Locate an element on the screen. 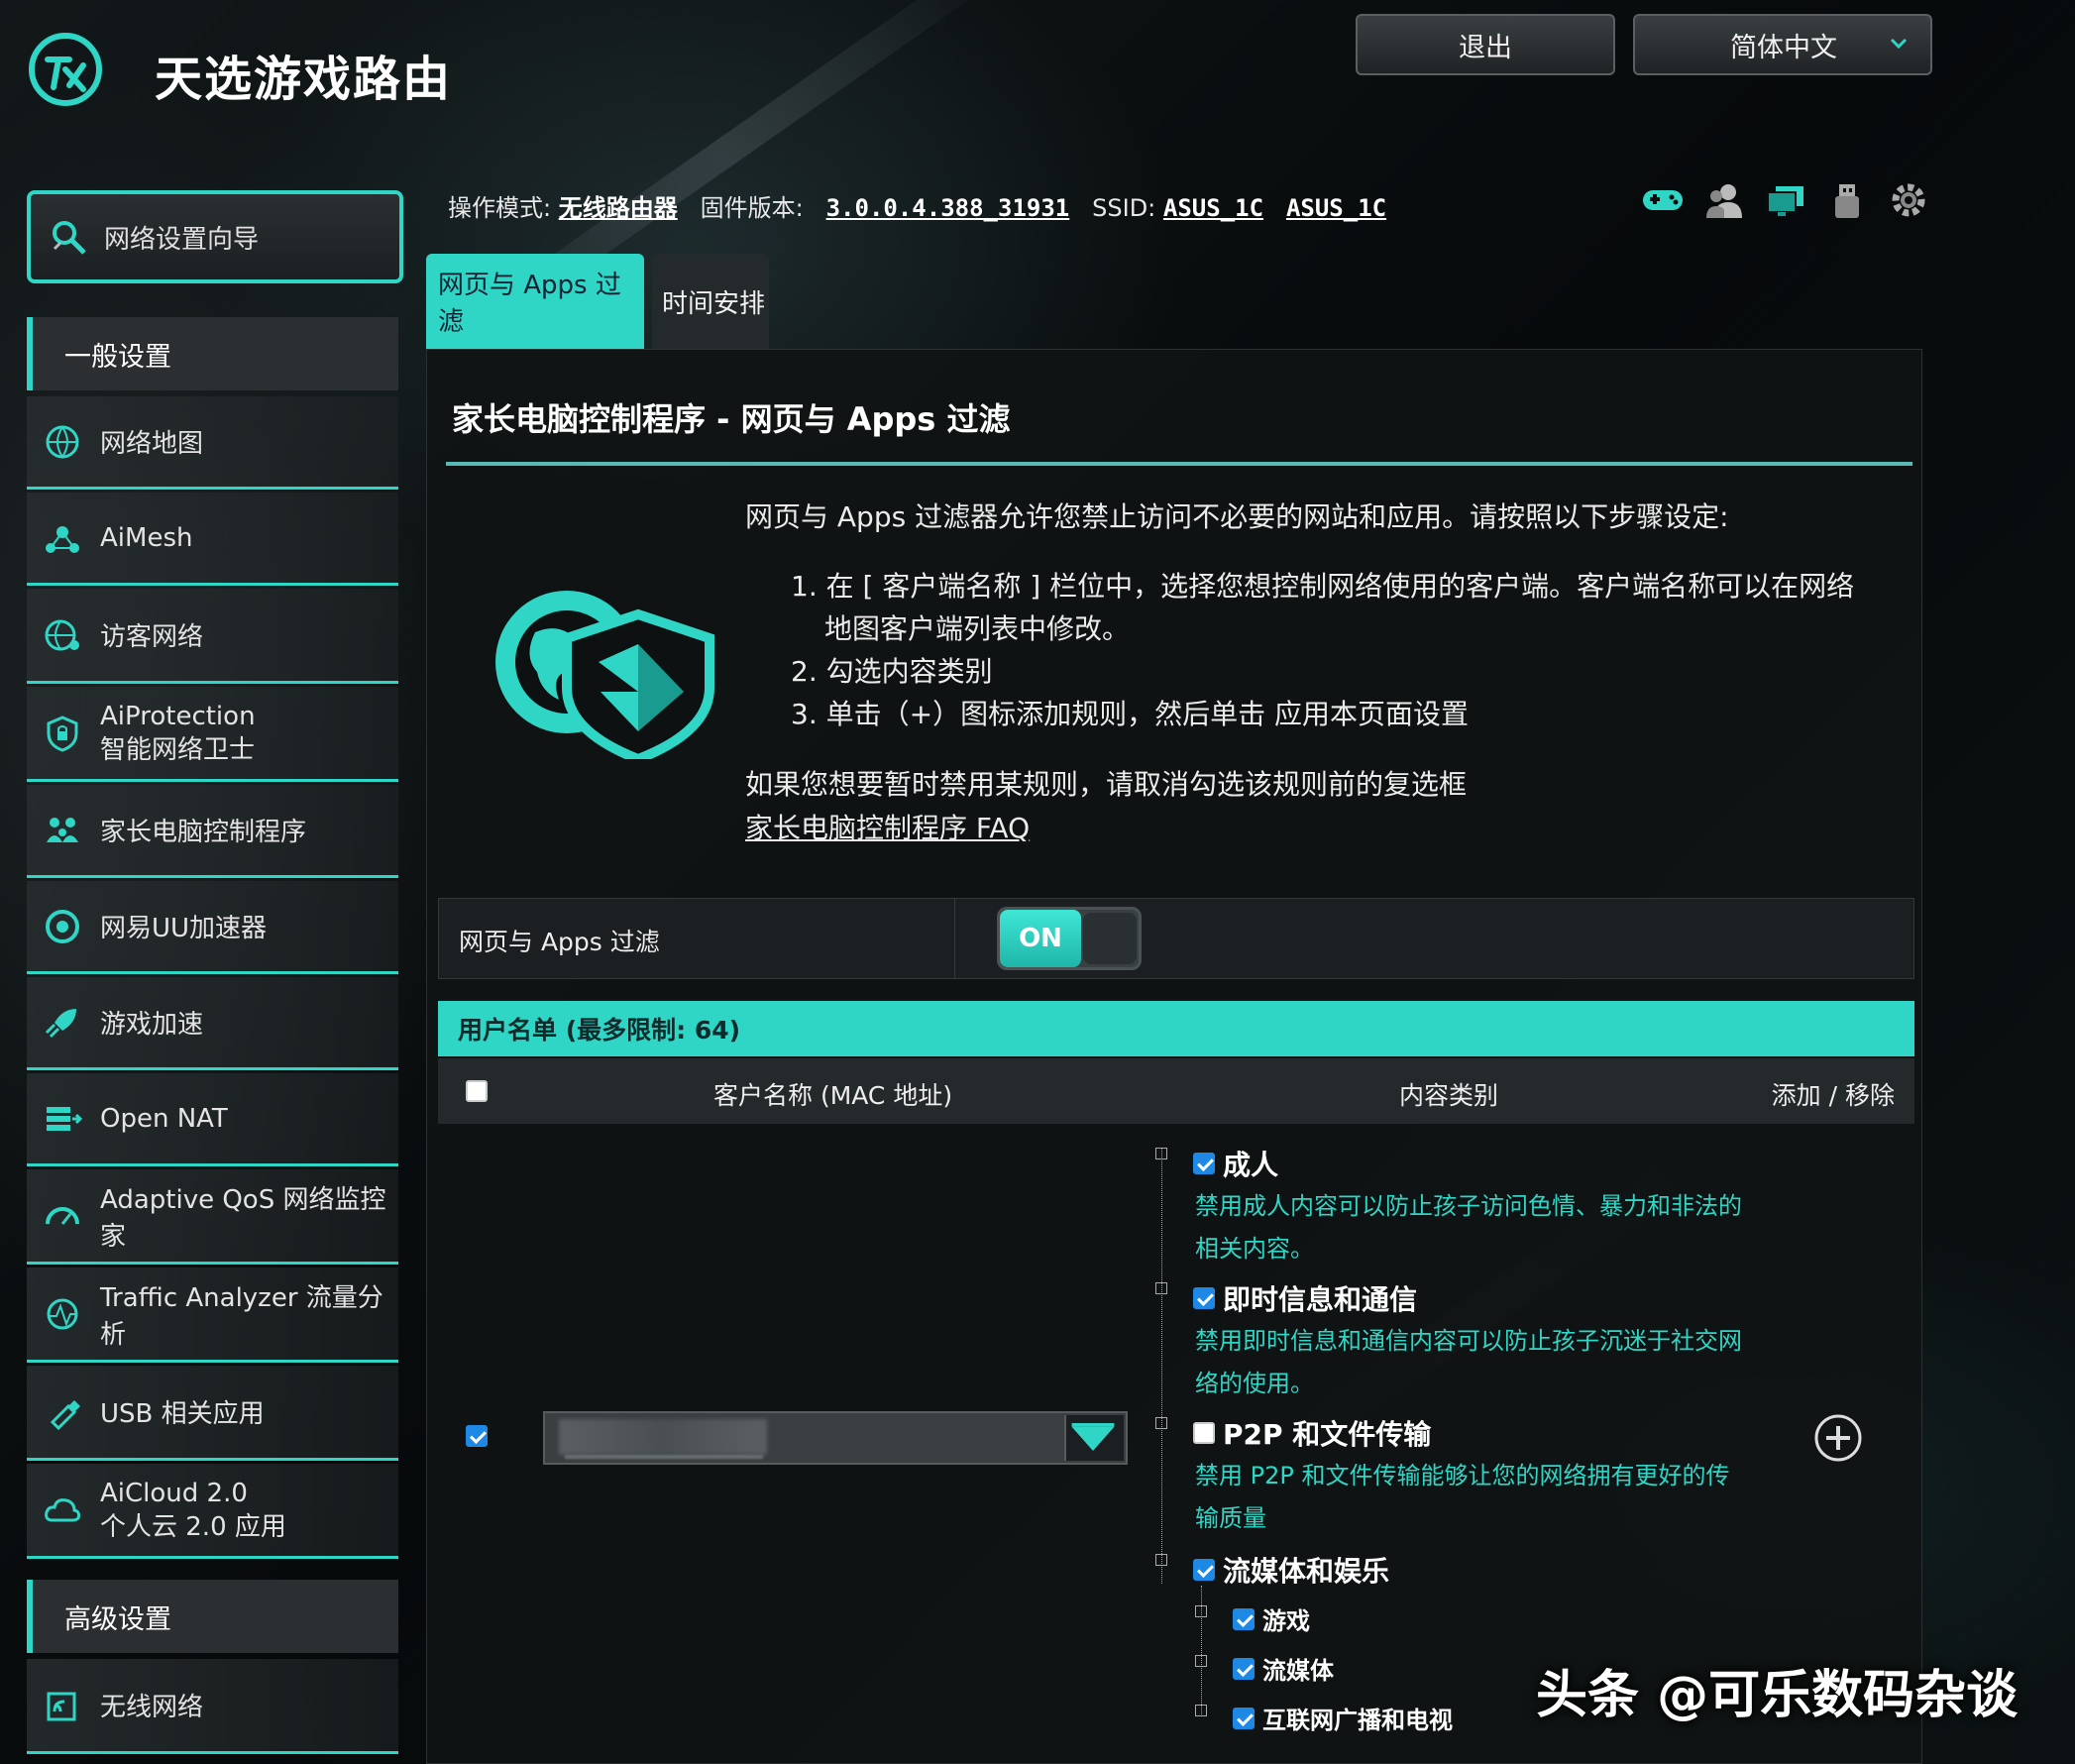 The height and width of the screenshot is (1764, 2075). firmware-value: 3.0.0.4.388_31931 is located at coordinates (948, 208).